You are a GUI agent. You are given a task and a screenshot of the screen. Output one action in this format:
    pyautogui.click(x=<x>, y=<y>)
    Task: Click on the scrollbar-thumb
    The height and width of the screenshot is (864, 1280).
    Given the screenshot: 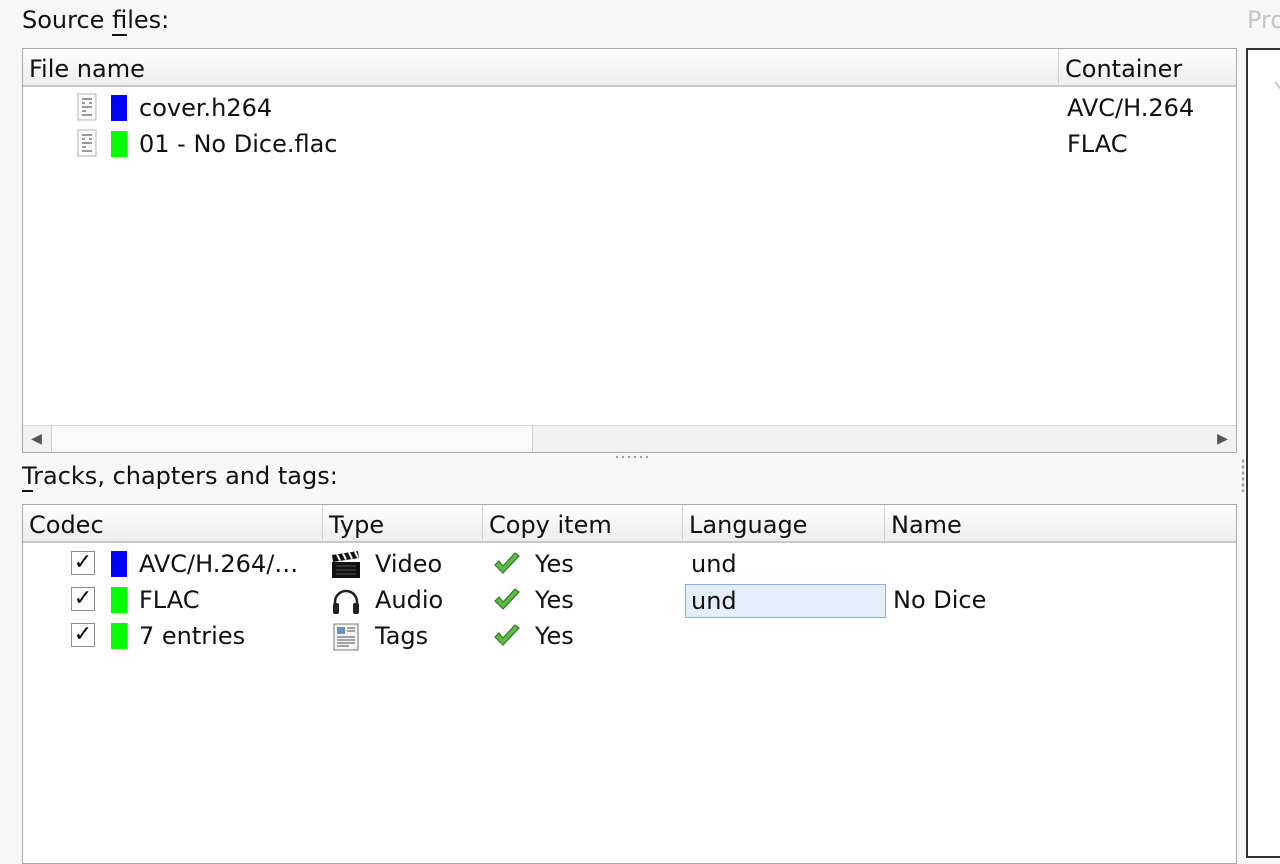 What is the action you would take?
    pyautogui.click(x=292, y=439)
    